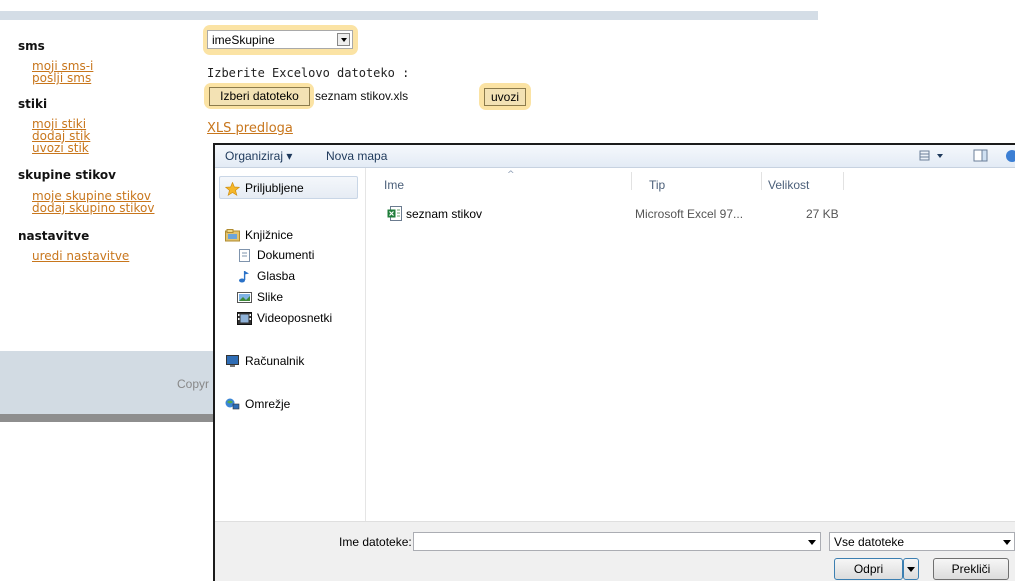  Describe the element at coordinates (444, 214) in the screenshot. I see `file-name: seznam stikov` at that location.